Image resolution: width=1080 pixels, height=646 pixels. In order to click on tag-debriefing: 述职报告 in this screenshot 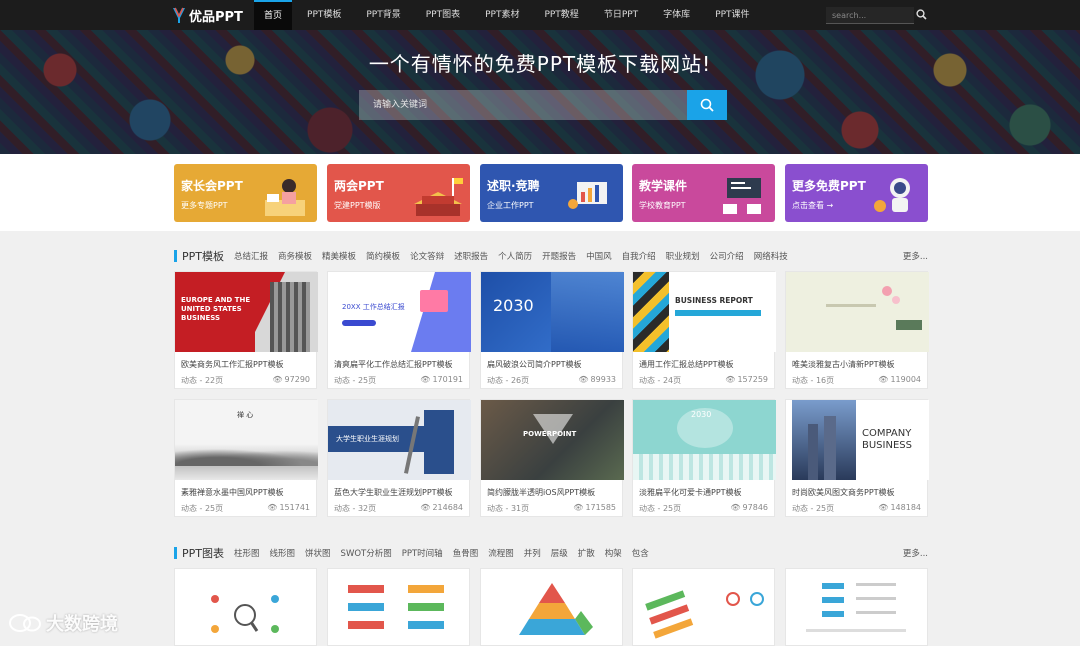, I will do `click(471, 256)`.